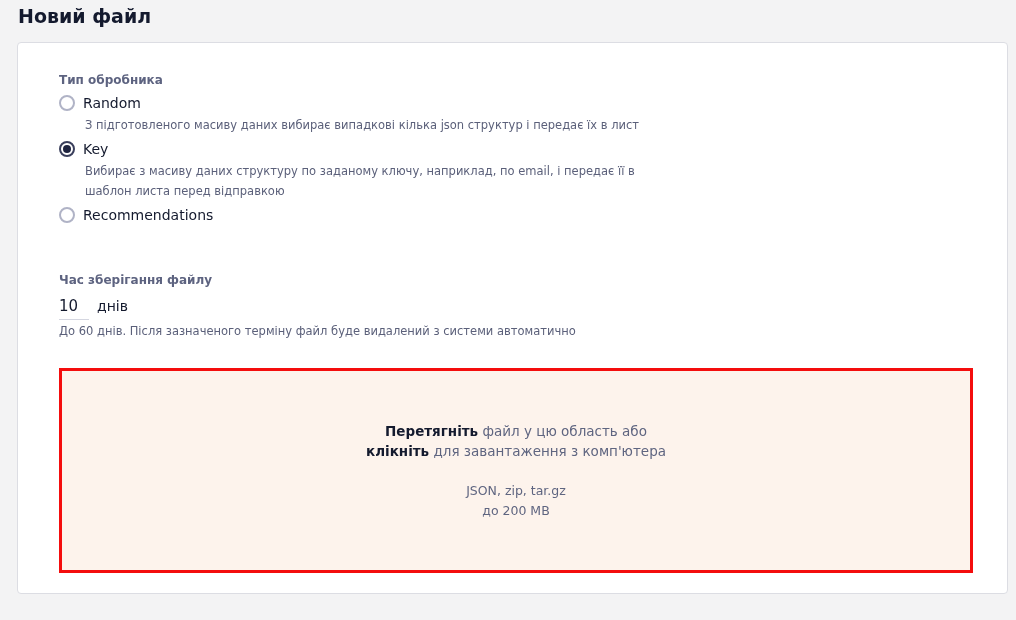  I want to click on field-hint: До 60 днів. Після зазначеного терміну файл буде видалений з системи автоматично, so click(318, 331).